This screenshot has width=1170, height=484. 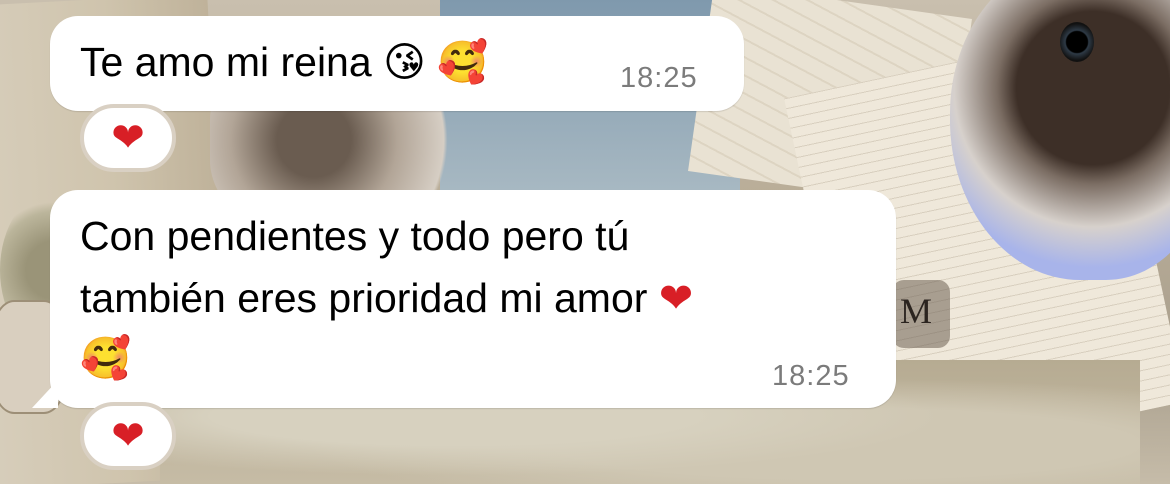 I want to click on message-2-timestamp: 18:25, so click(x=811, y=376).